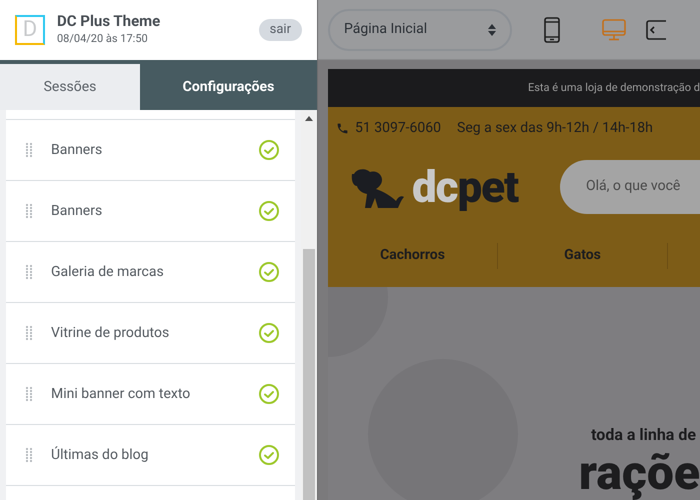 Image resolution: width=700 pixels, height=500 pixels. I want to click on theme-title: DC Plus Theme, so click(109, 22).